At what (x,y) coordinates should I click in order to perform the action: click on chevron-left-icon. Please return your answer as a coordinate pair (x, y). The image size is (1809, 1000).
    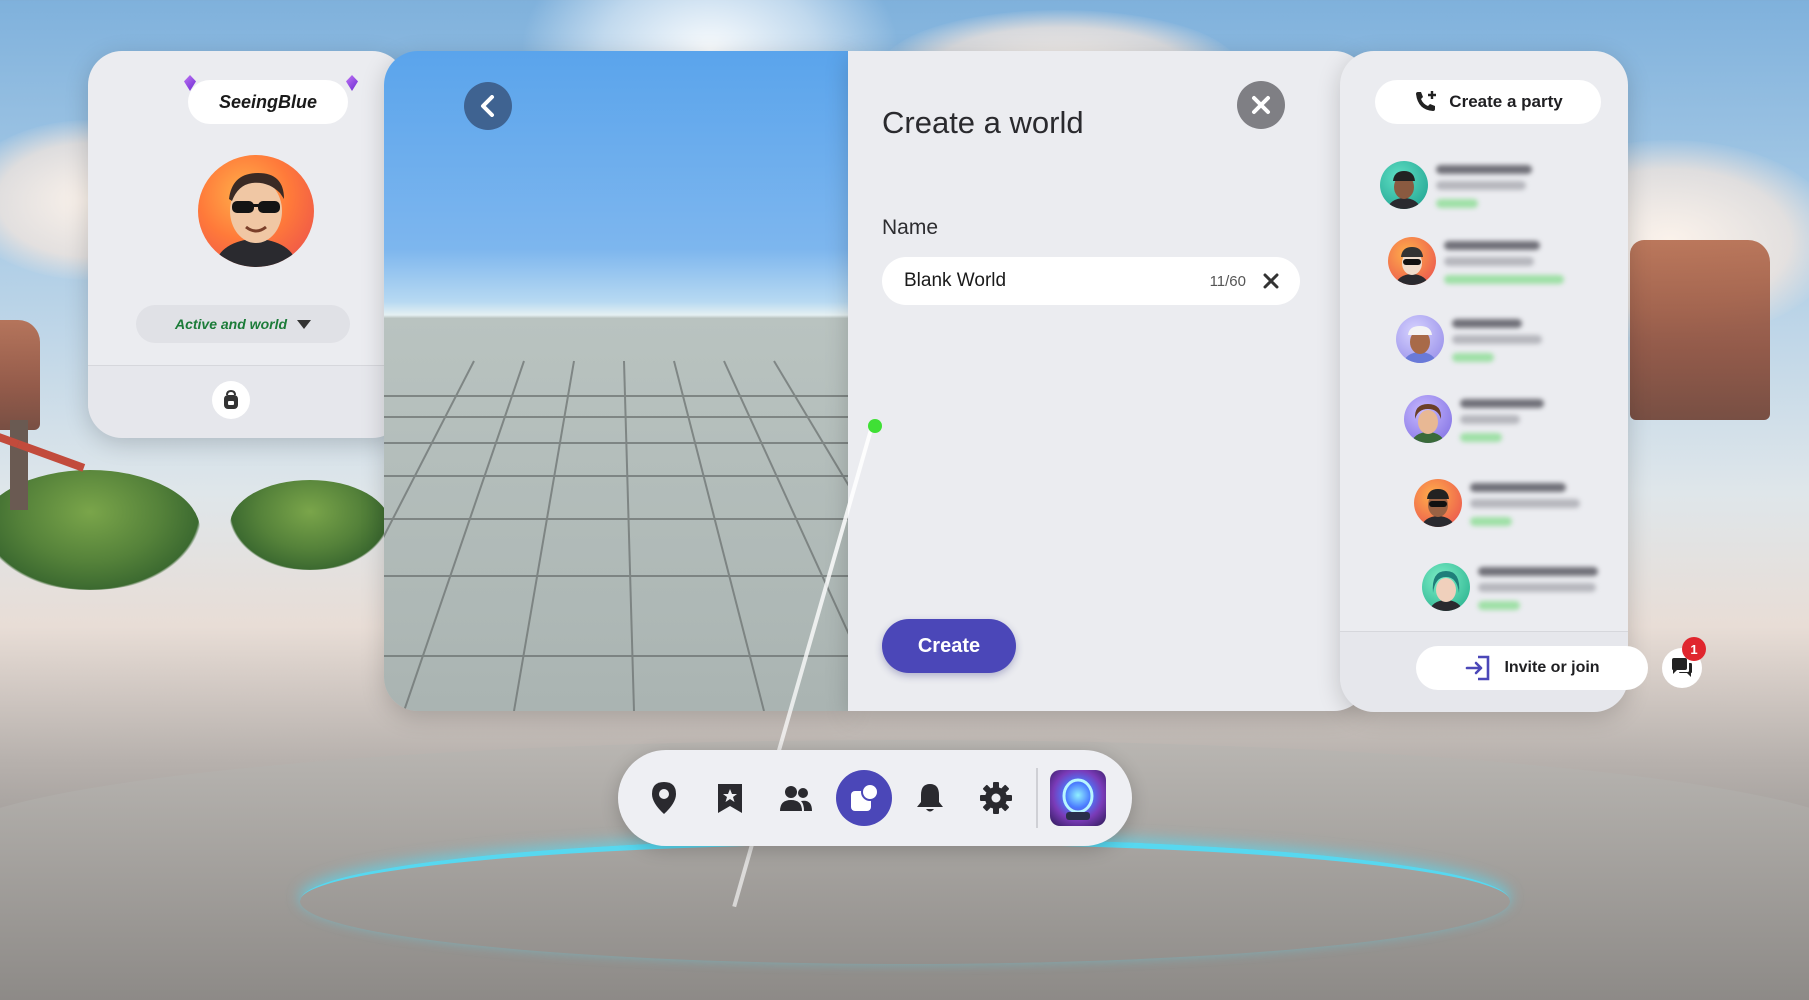
    Looking at the image, I should click on (487, 106).